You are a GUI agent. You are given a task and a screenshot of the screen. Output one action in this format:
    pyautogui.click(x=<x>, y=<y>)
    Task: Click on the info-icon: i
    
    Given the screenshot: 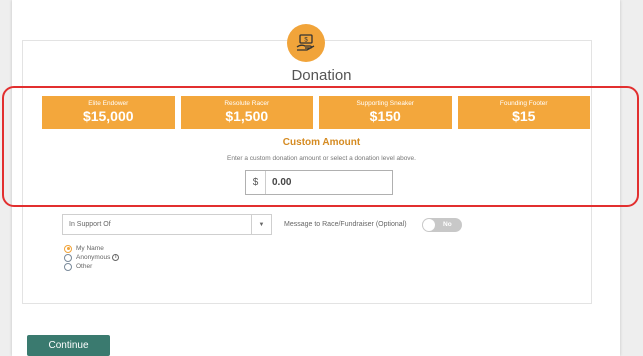 What is the action you would take?
    pyautogui.click(x=116, y=257)
    